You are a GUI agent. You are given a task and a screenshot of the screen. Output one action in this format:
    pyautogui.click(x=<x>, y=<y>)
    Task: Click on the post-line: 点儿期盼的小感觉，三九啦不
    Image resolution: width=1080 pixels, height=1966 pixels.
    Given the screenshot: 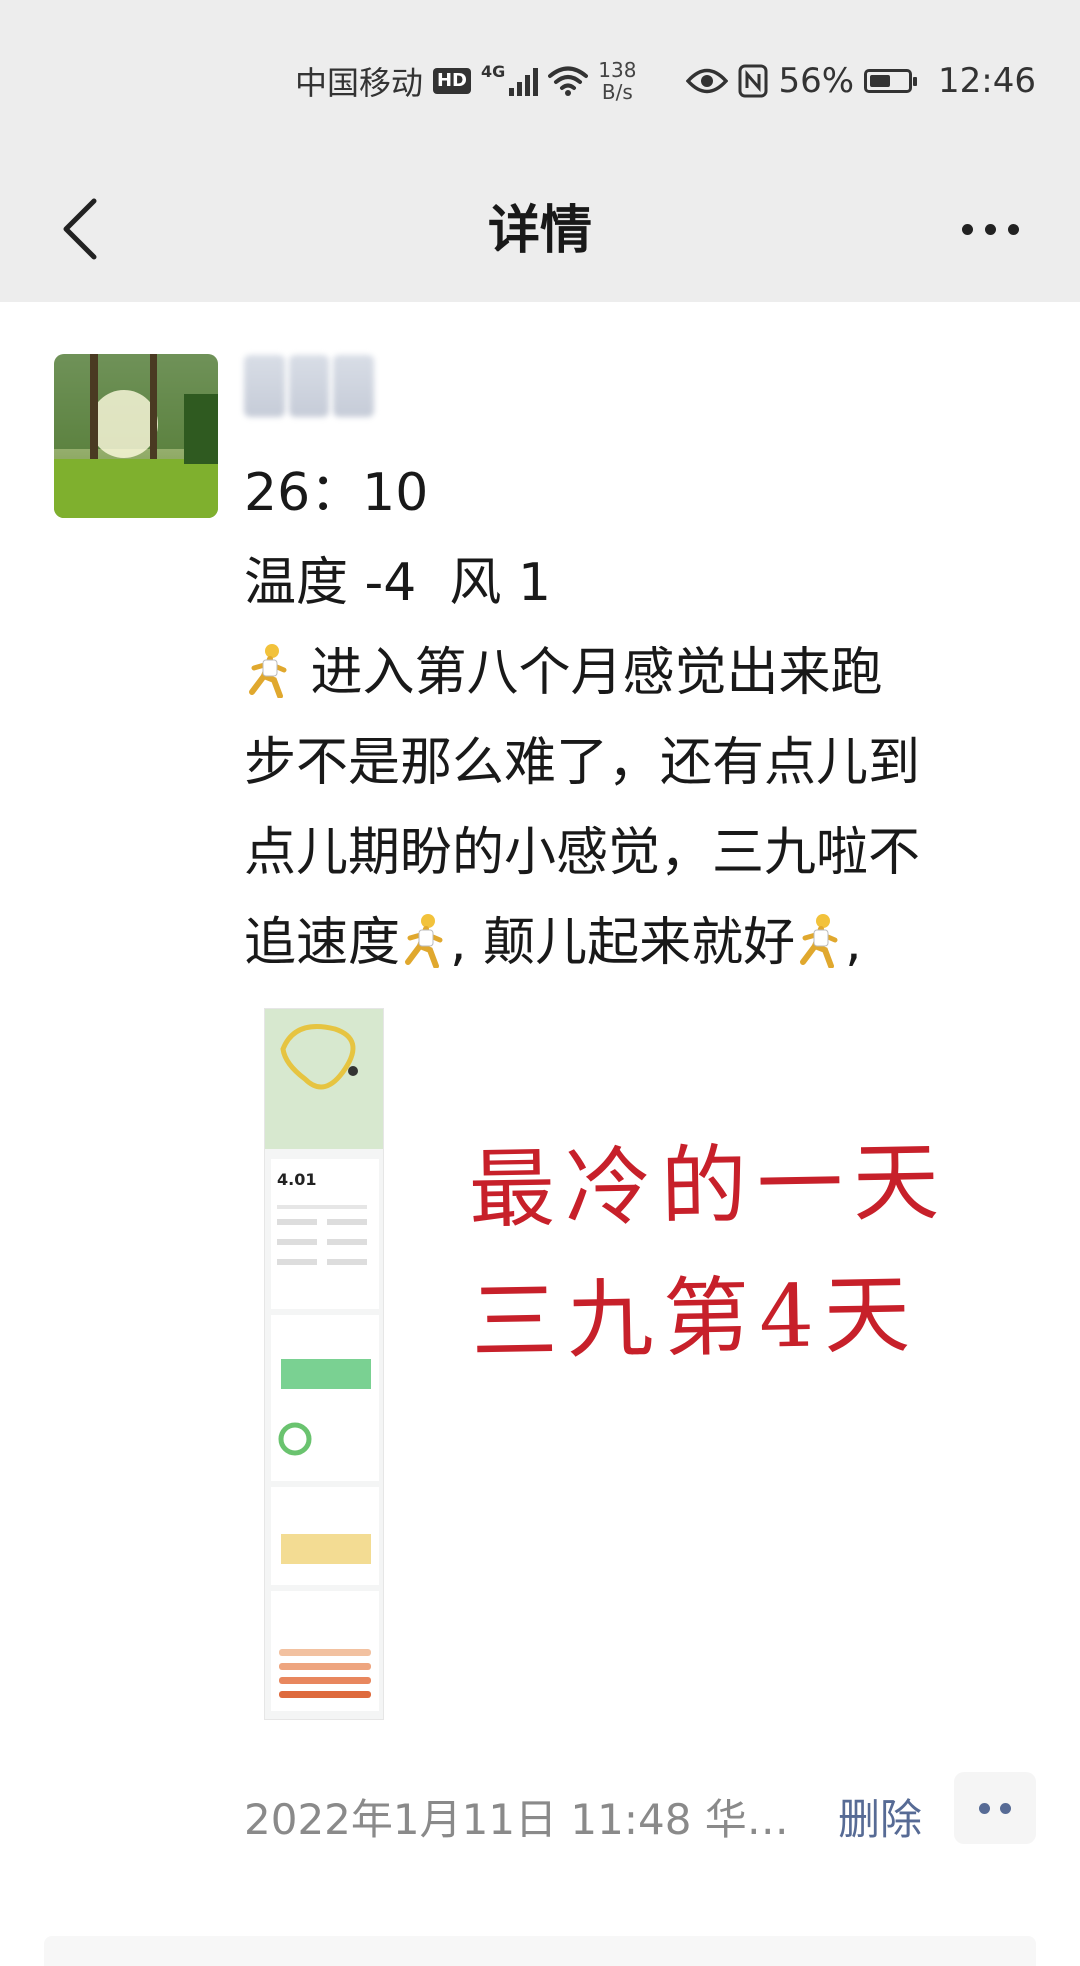 What is the action you would take?
    pyautogui.click(x=582, y=853)
    